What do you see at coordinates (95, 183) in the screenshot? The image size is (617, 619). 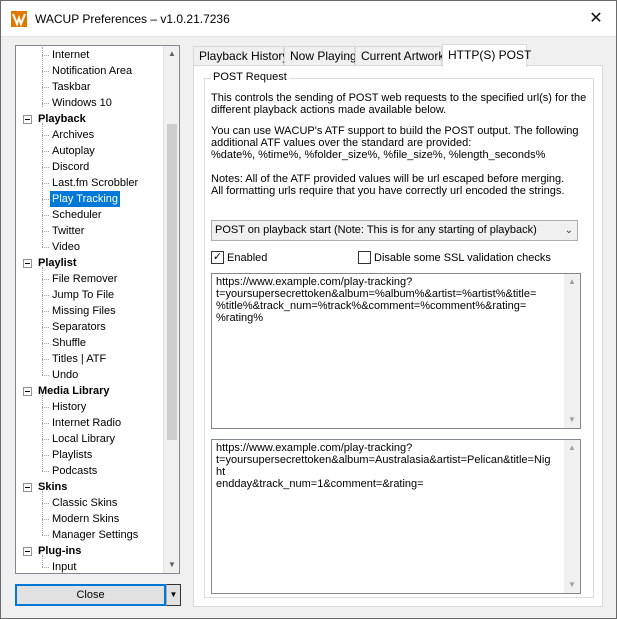 I see `tree-item-label: Last.fm Scrobbler` at bounding box center [95, 183].